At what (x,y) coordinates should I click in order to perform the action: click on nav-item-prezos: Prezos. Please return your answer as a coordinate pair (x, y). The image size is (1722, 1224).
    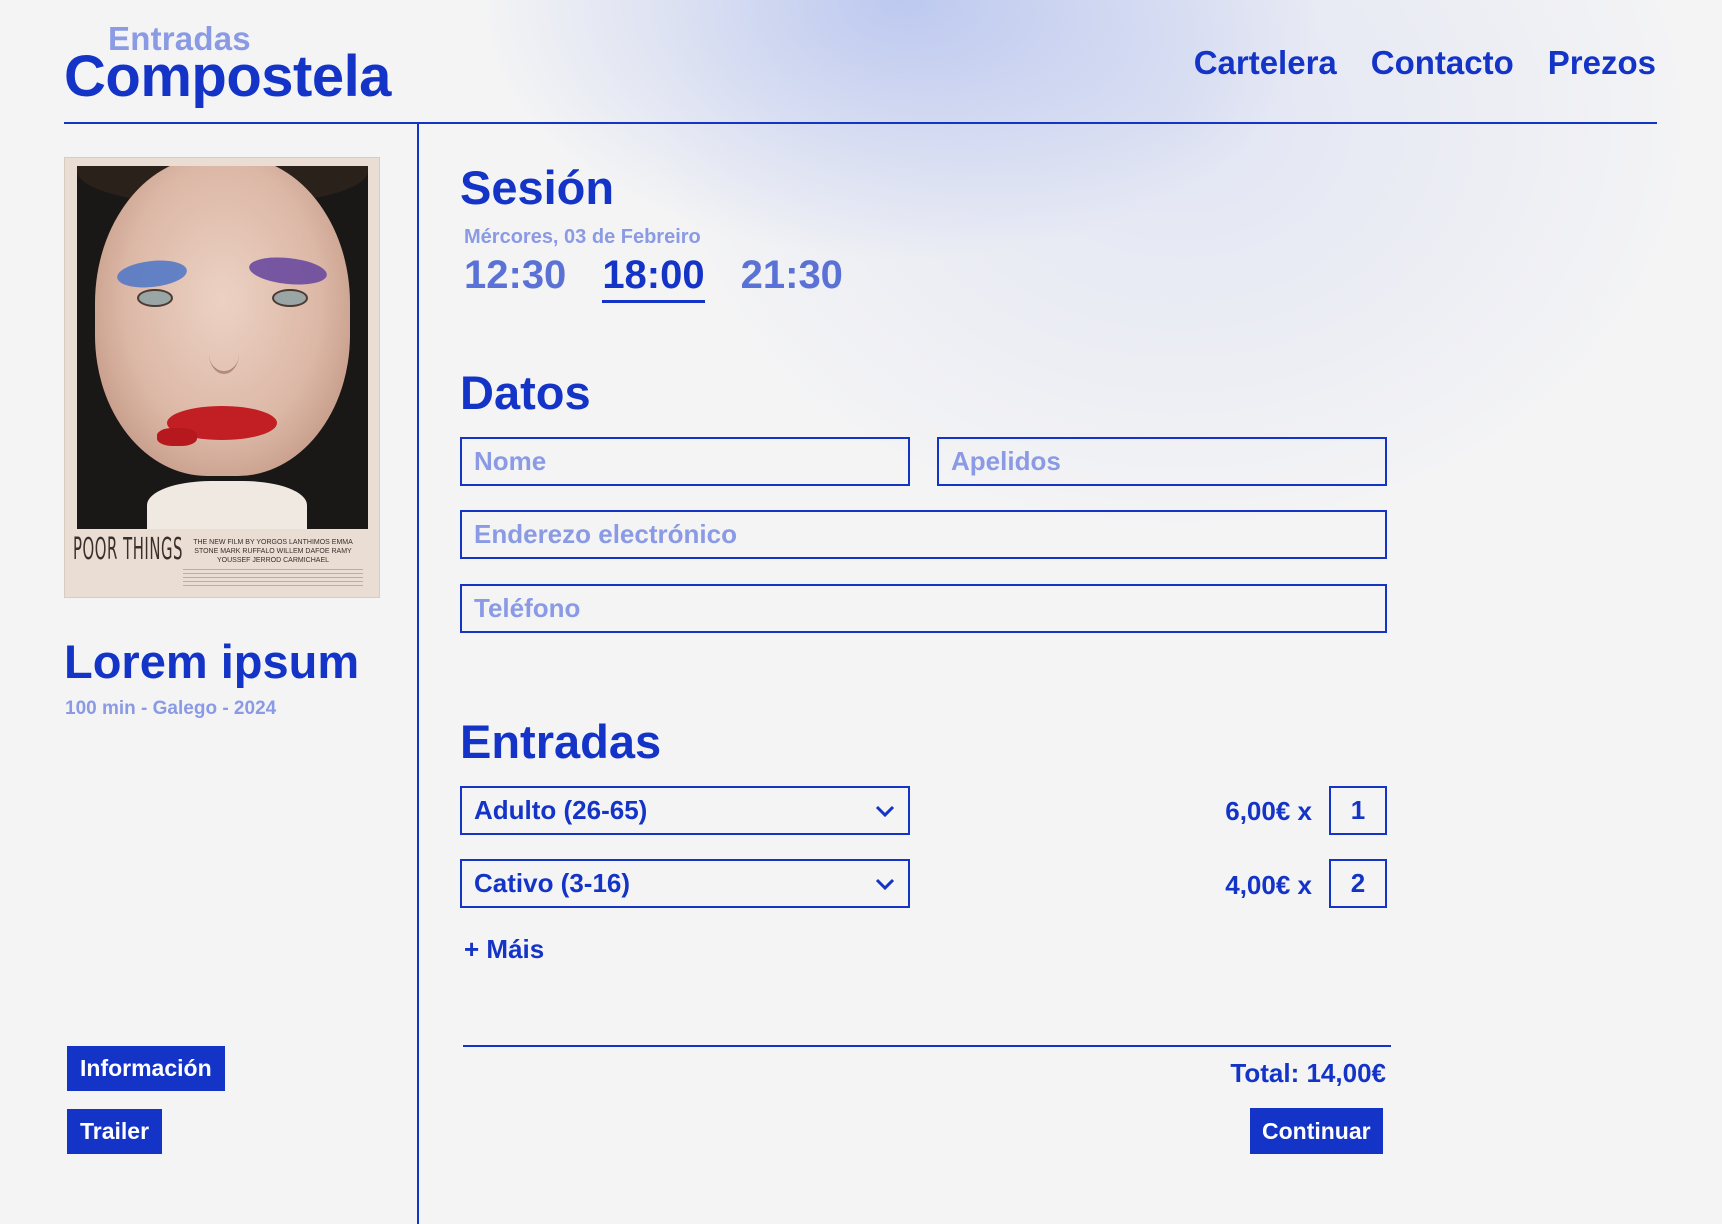
    Looking at the image, I should click on (1602, 63).